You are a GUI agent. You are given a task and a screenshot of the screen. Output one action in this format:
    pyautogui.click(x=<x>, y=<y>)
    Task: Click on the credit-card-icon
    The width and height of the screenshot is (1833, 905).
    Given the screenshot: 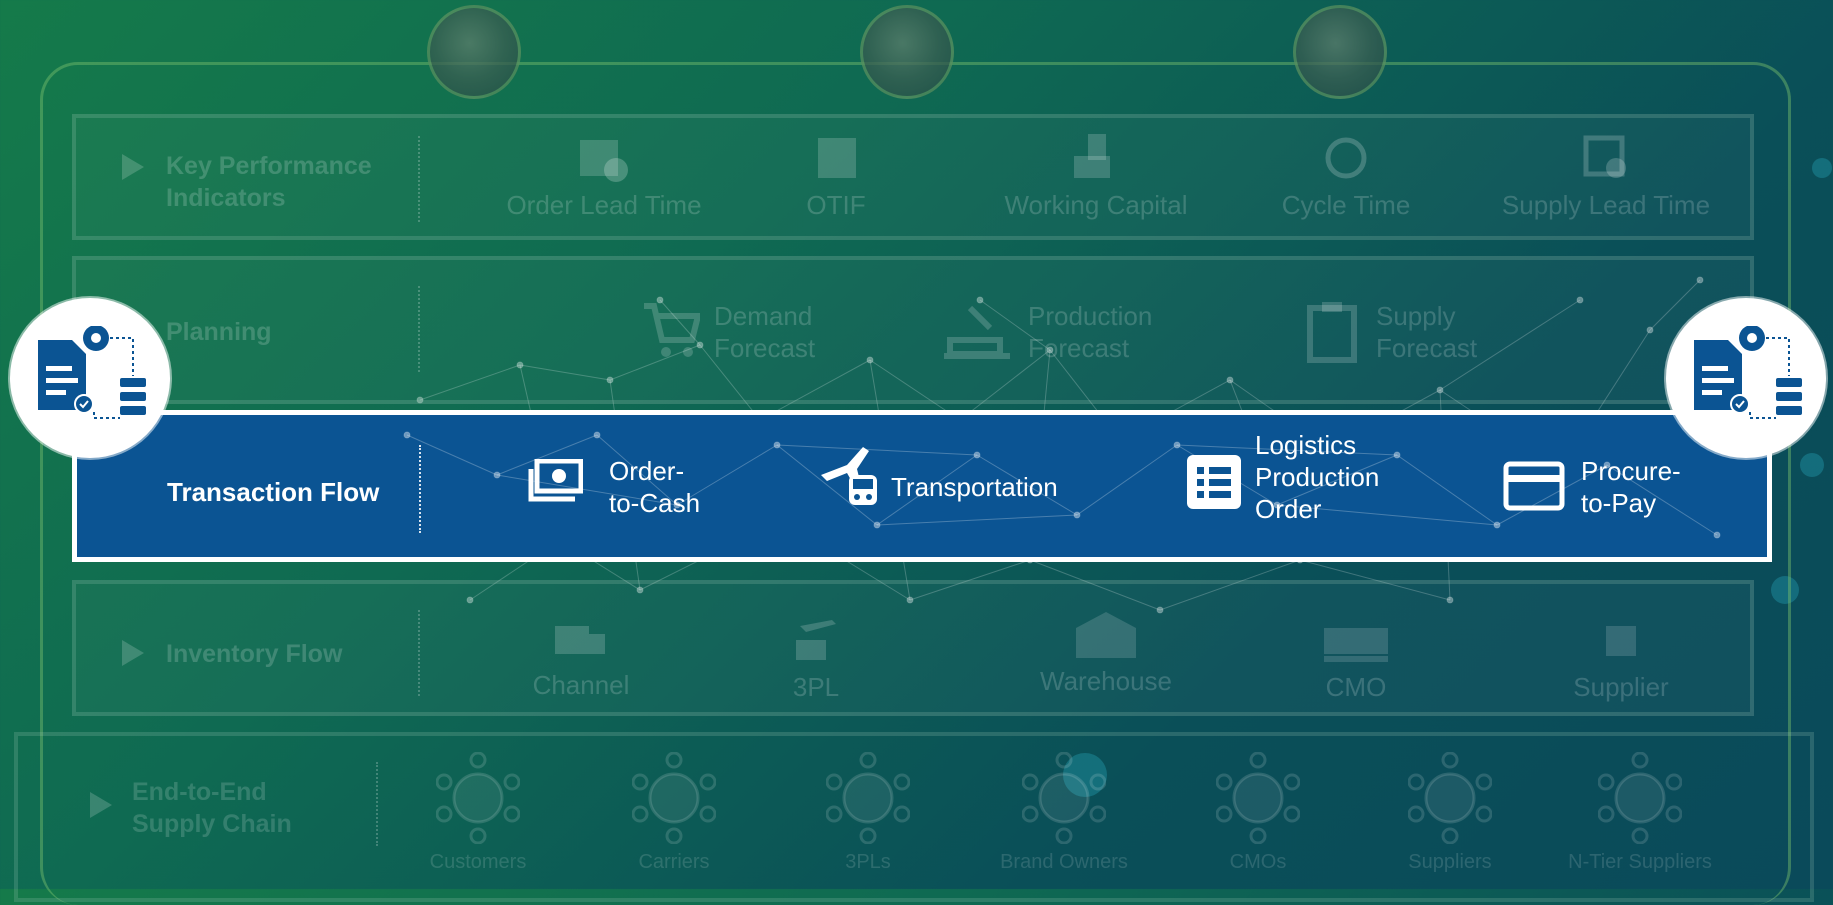 What is the action you would take?
    pyautogui.click(x=1534, y=486)
    